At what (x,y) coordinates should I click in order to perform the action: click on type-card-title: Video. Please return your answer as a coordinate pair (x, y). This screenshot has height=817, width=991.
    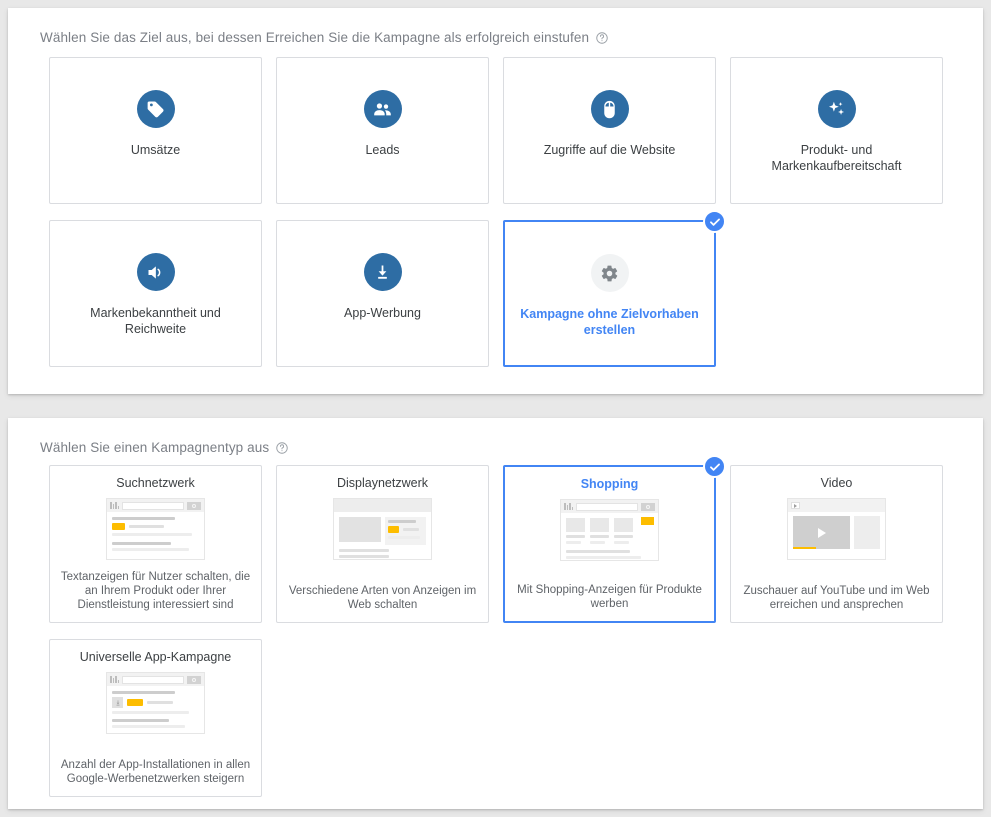
    Looking at the image, I should click on (836, 483).